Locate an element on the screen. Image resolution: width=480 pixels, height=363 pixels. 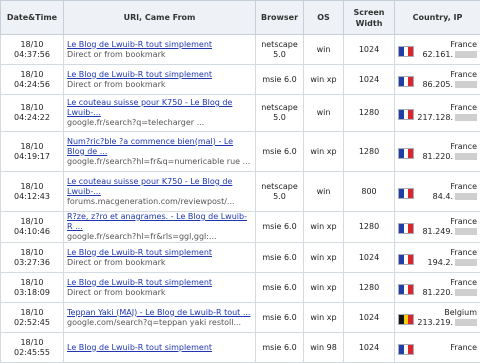
ip-address: 217.128. is located at coordinates (435, 117).